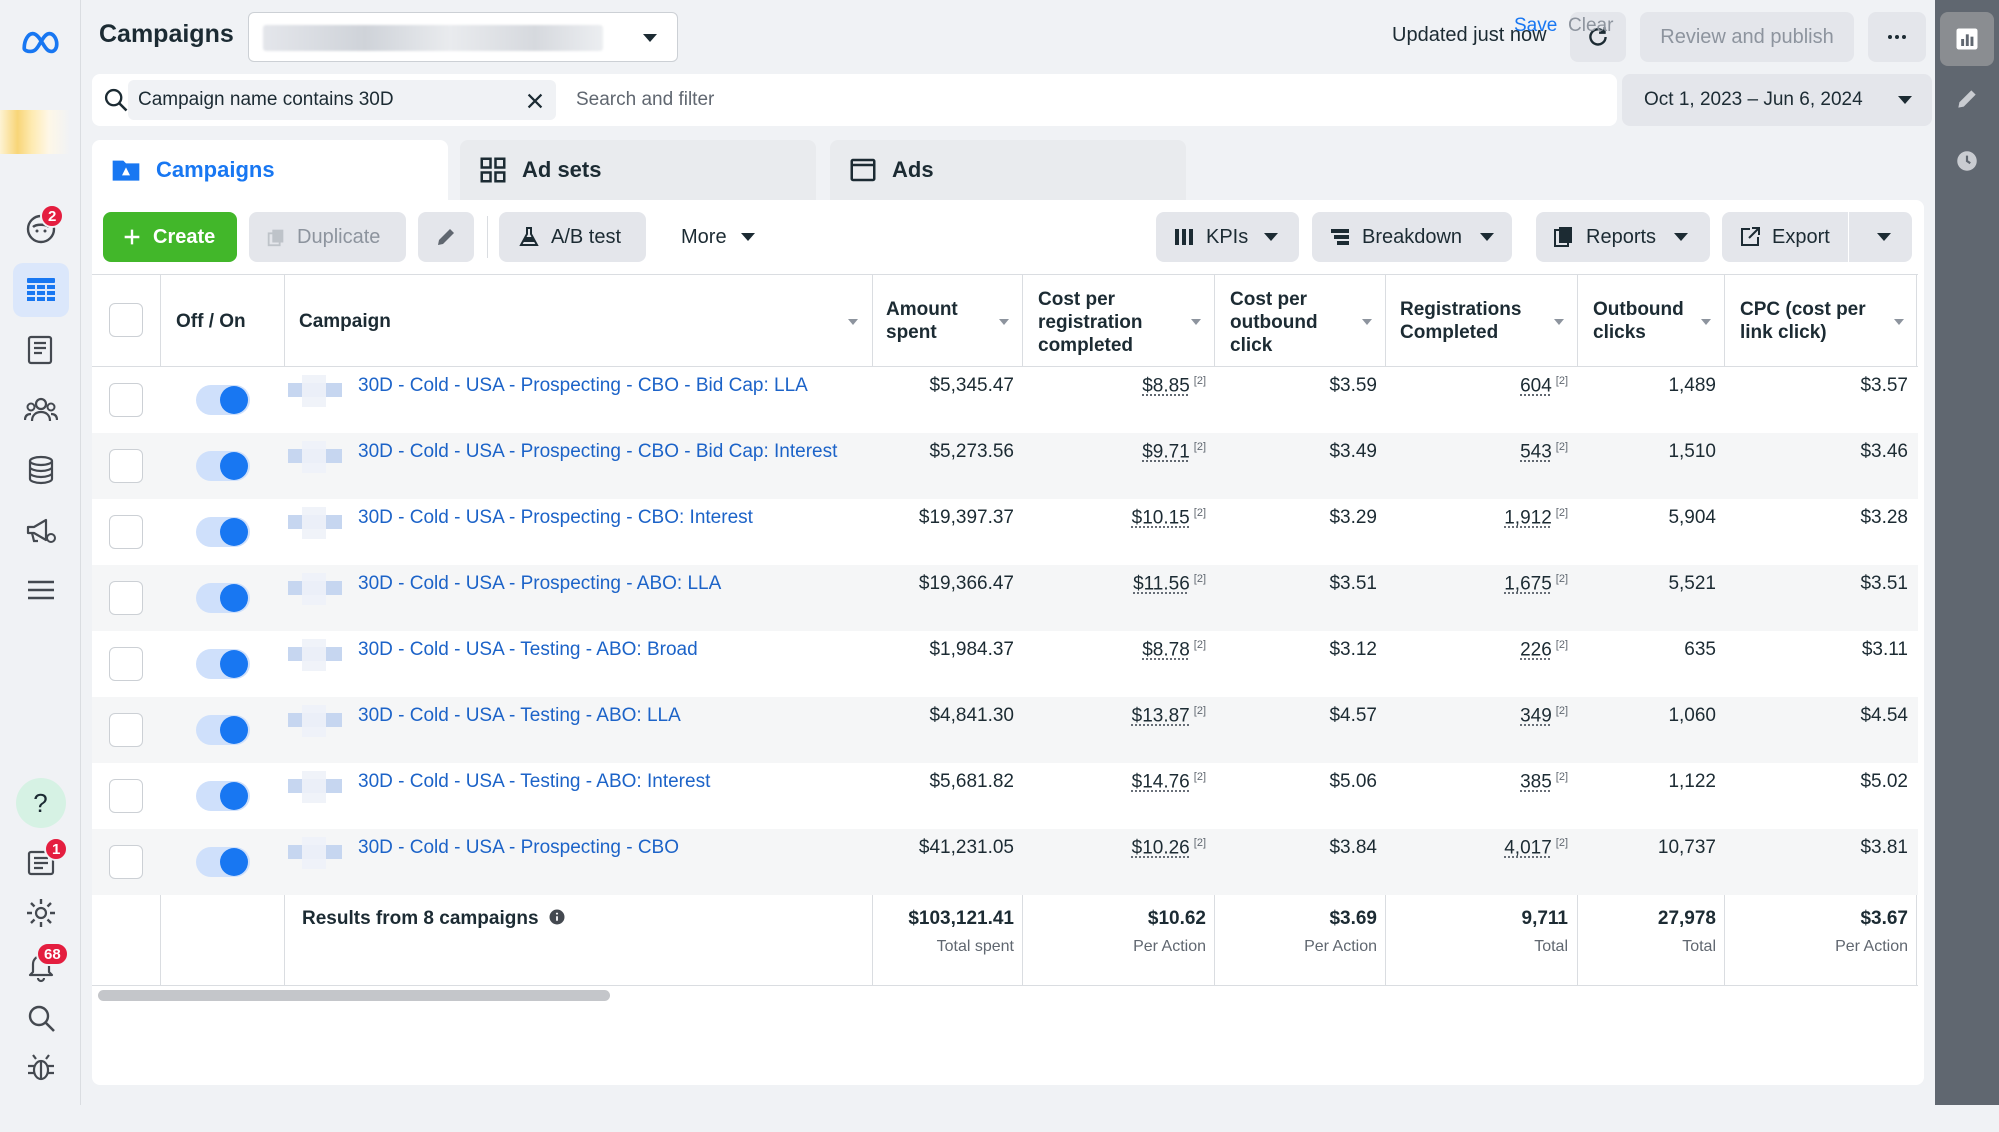  Describe the element at coordinates (1353, 781) in the screenshot. I see `cost-per-outbound-click-cell-value: $5.06` at that location.